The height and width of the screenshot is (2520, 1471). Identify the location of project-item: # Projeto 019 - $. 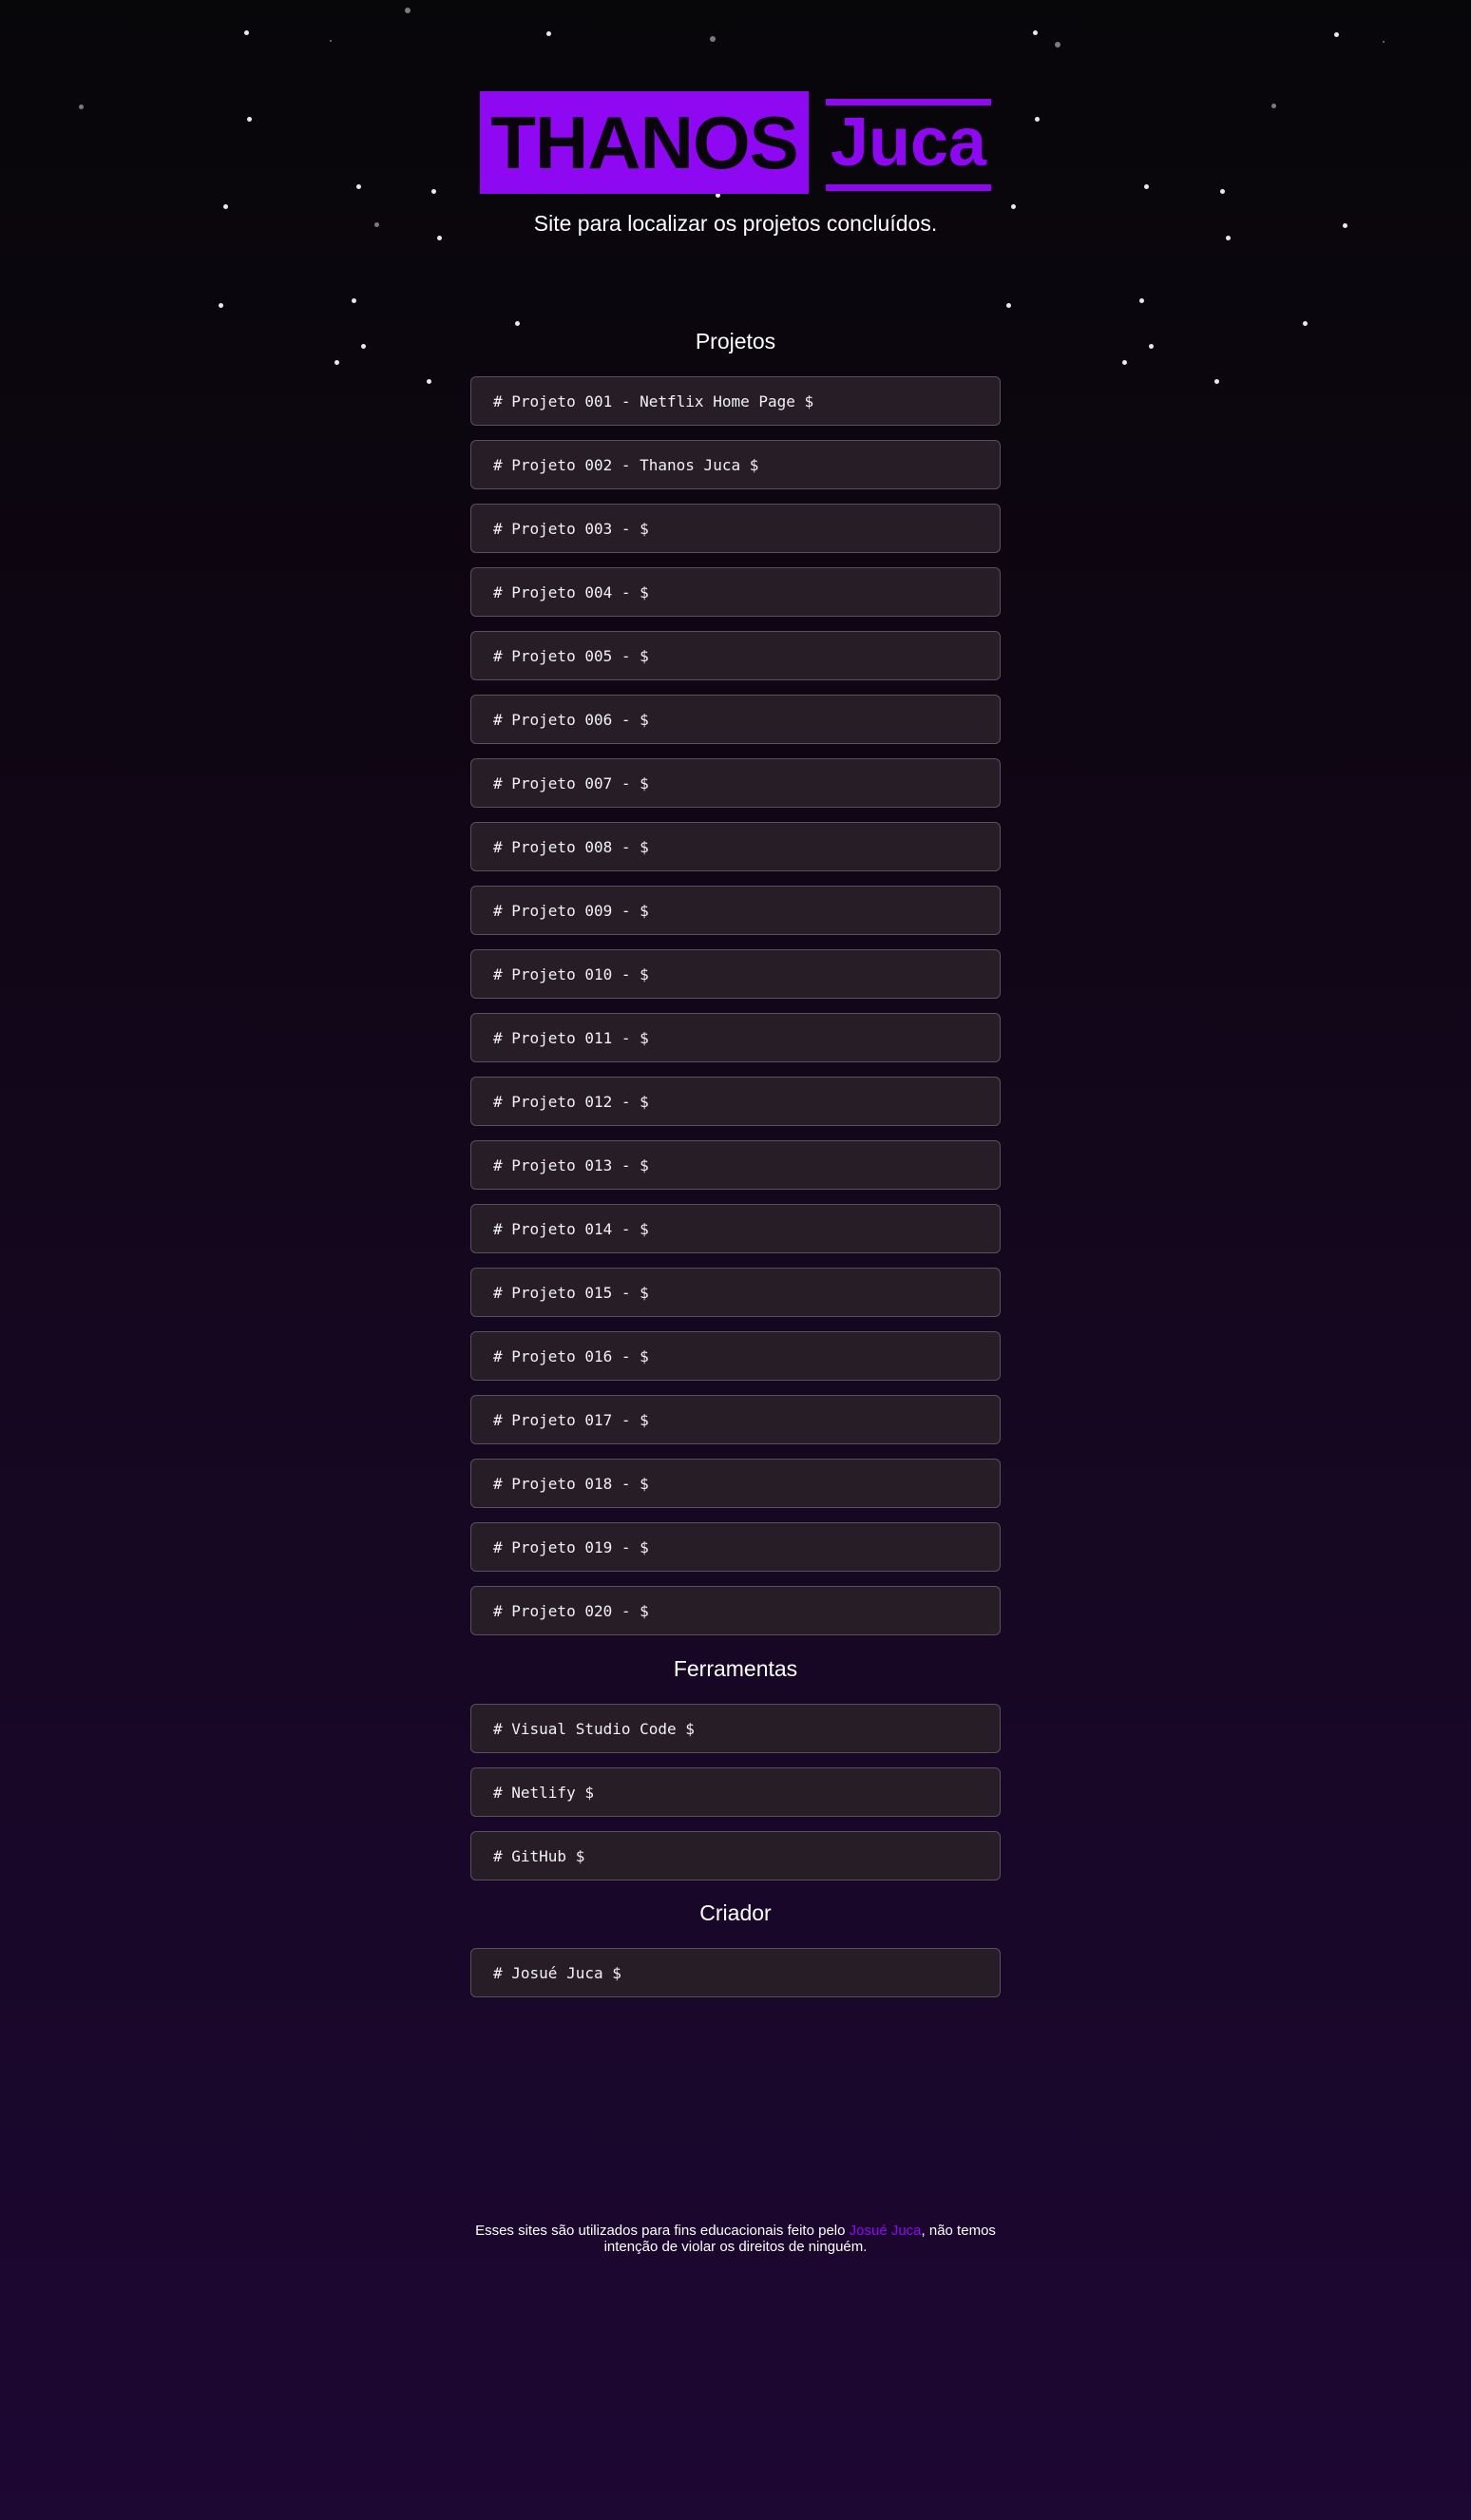
(735, 1547).